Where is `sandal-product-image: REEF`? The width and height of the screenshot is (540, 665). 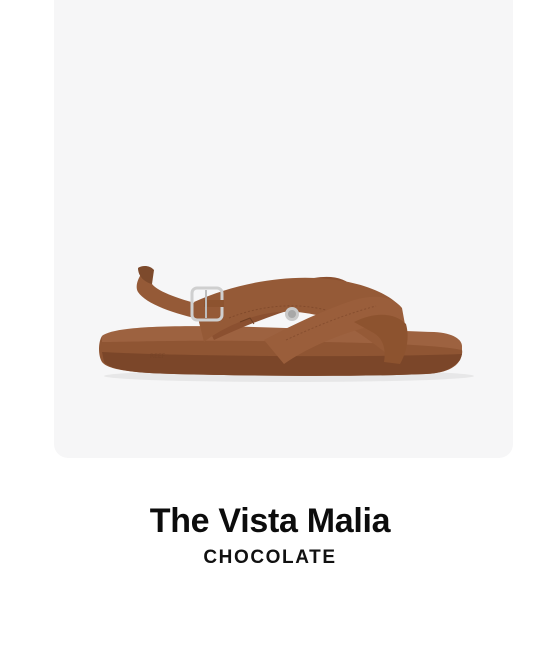 sandal-product-image: REEF is located at coordinates (286, 323).